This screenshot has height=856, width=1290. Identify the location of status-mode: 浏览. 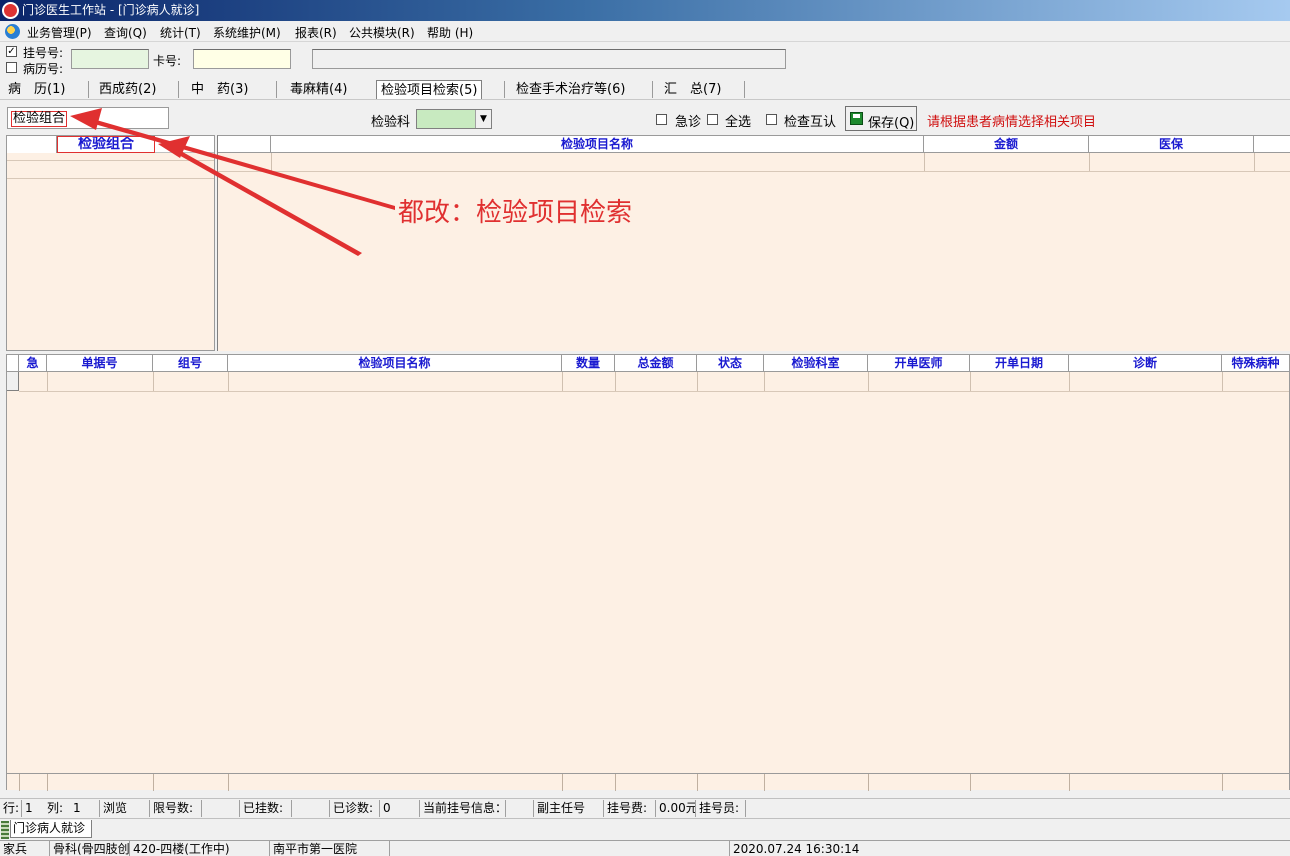
(125, 808).